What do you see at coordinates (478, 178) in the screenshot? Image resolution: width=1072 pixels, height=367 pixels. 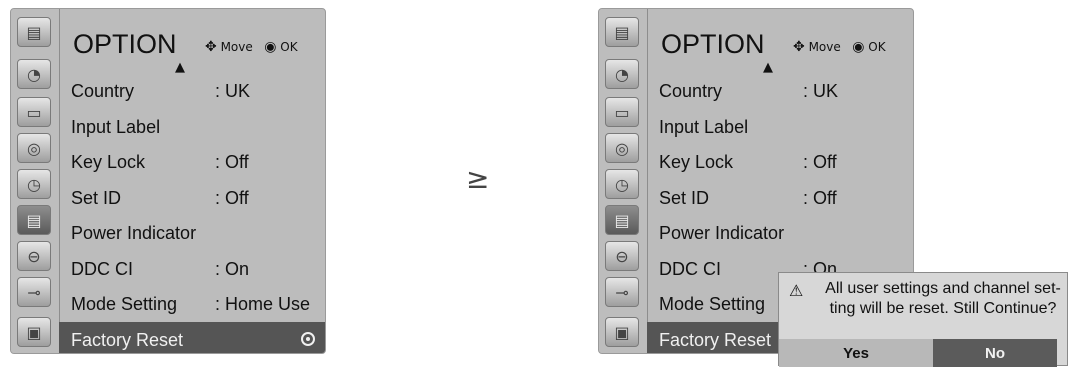 I see `next-step-arrow: ≥` at bounding box center [478, 178].